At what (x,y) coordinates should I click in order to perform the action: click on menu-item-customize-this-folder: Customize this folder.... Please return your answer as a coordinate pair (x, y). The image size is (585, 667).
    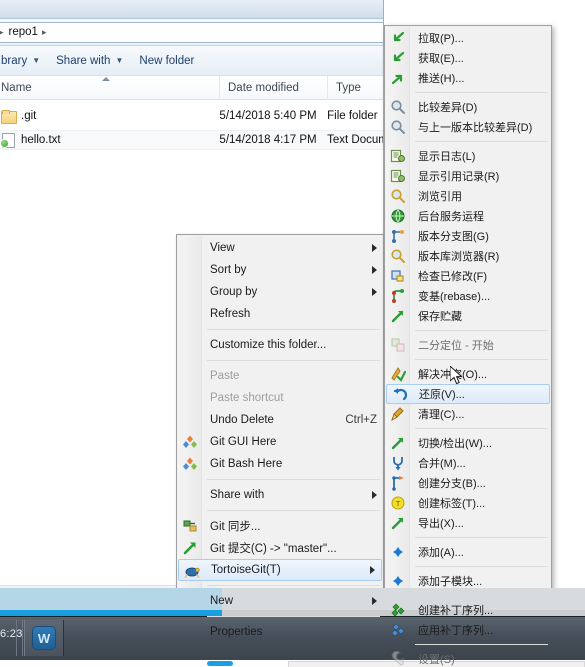
    Looking at the image, I should click on (280, 345).